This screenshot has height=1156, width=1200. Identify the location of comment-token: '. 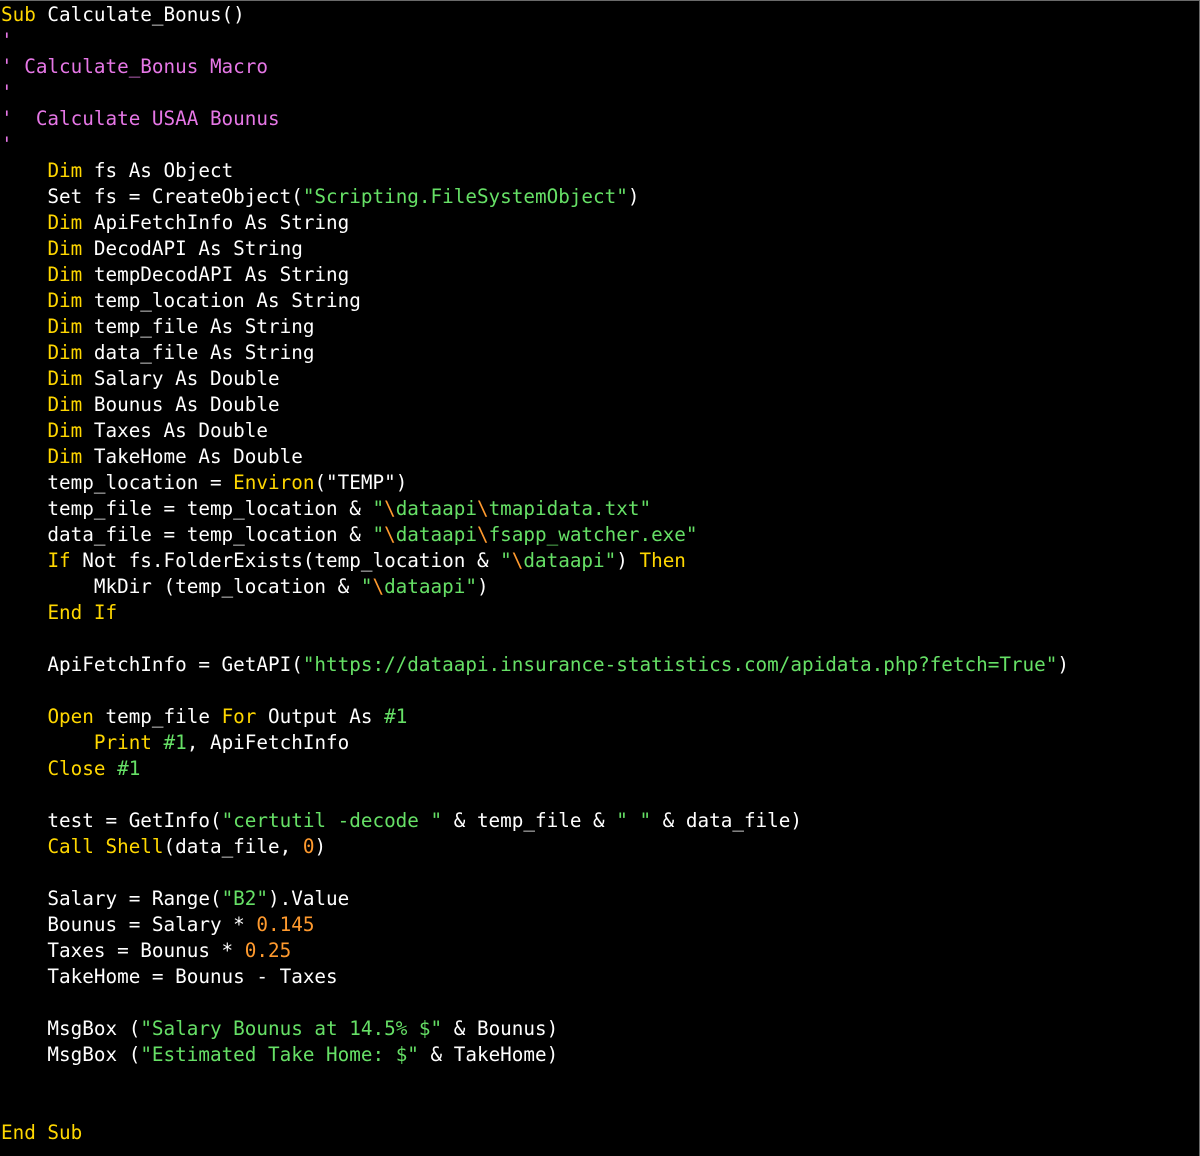
(7, 40).